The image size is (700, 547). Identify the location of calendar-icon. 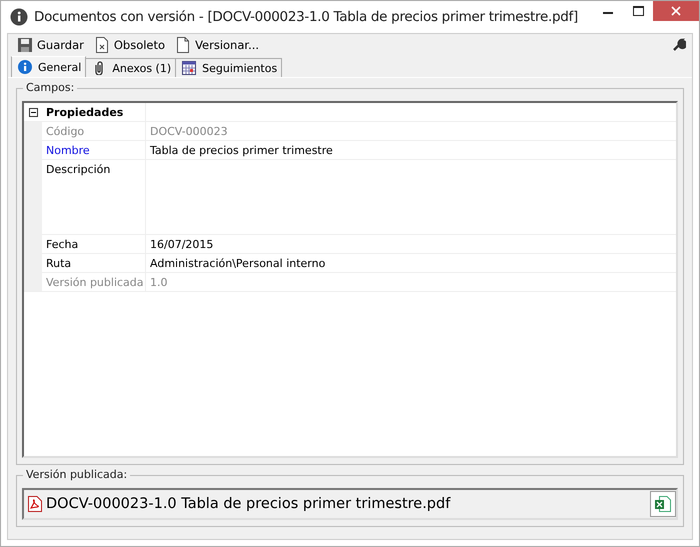
(189, 68).